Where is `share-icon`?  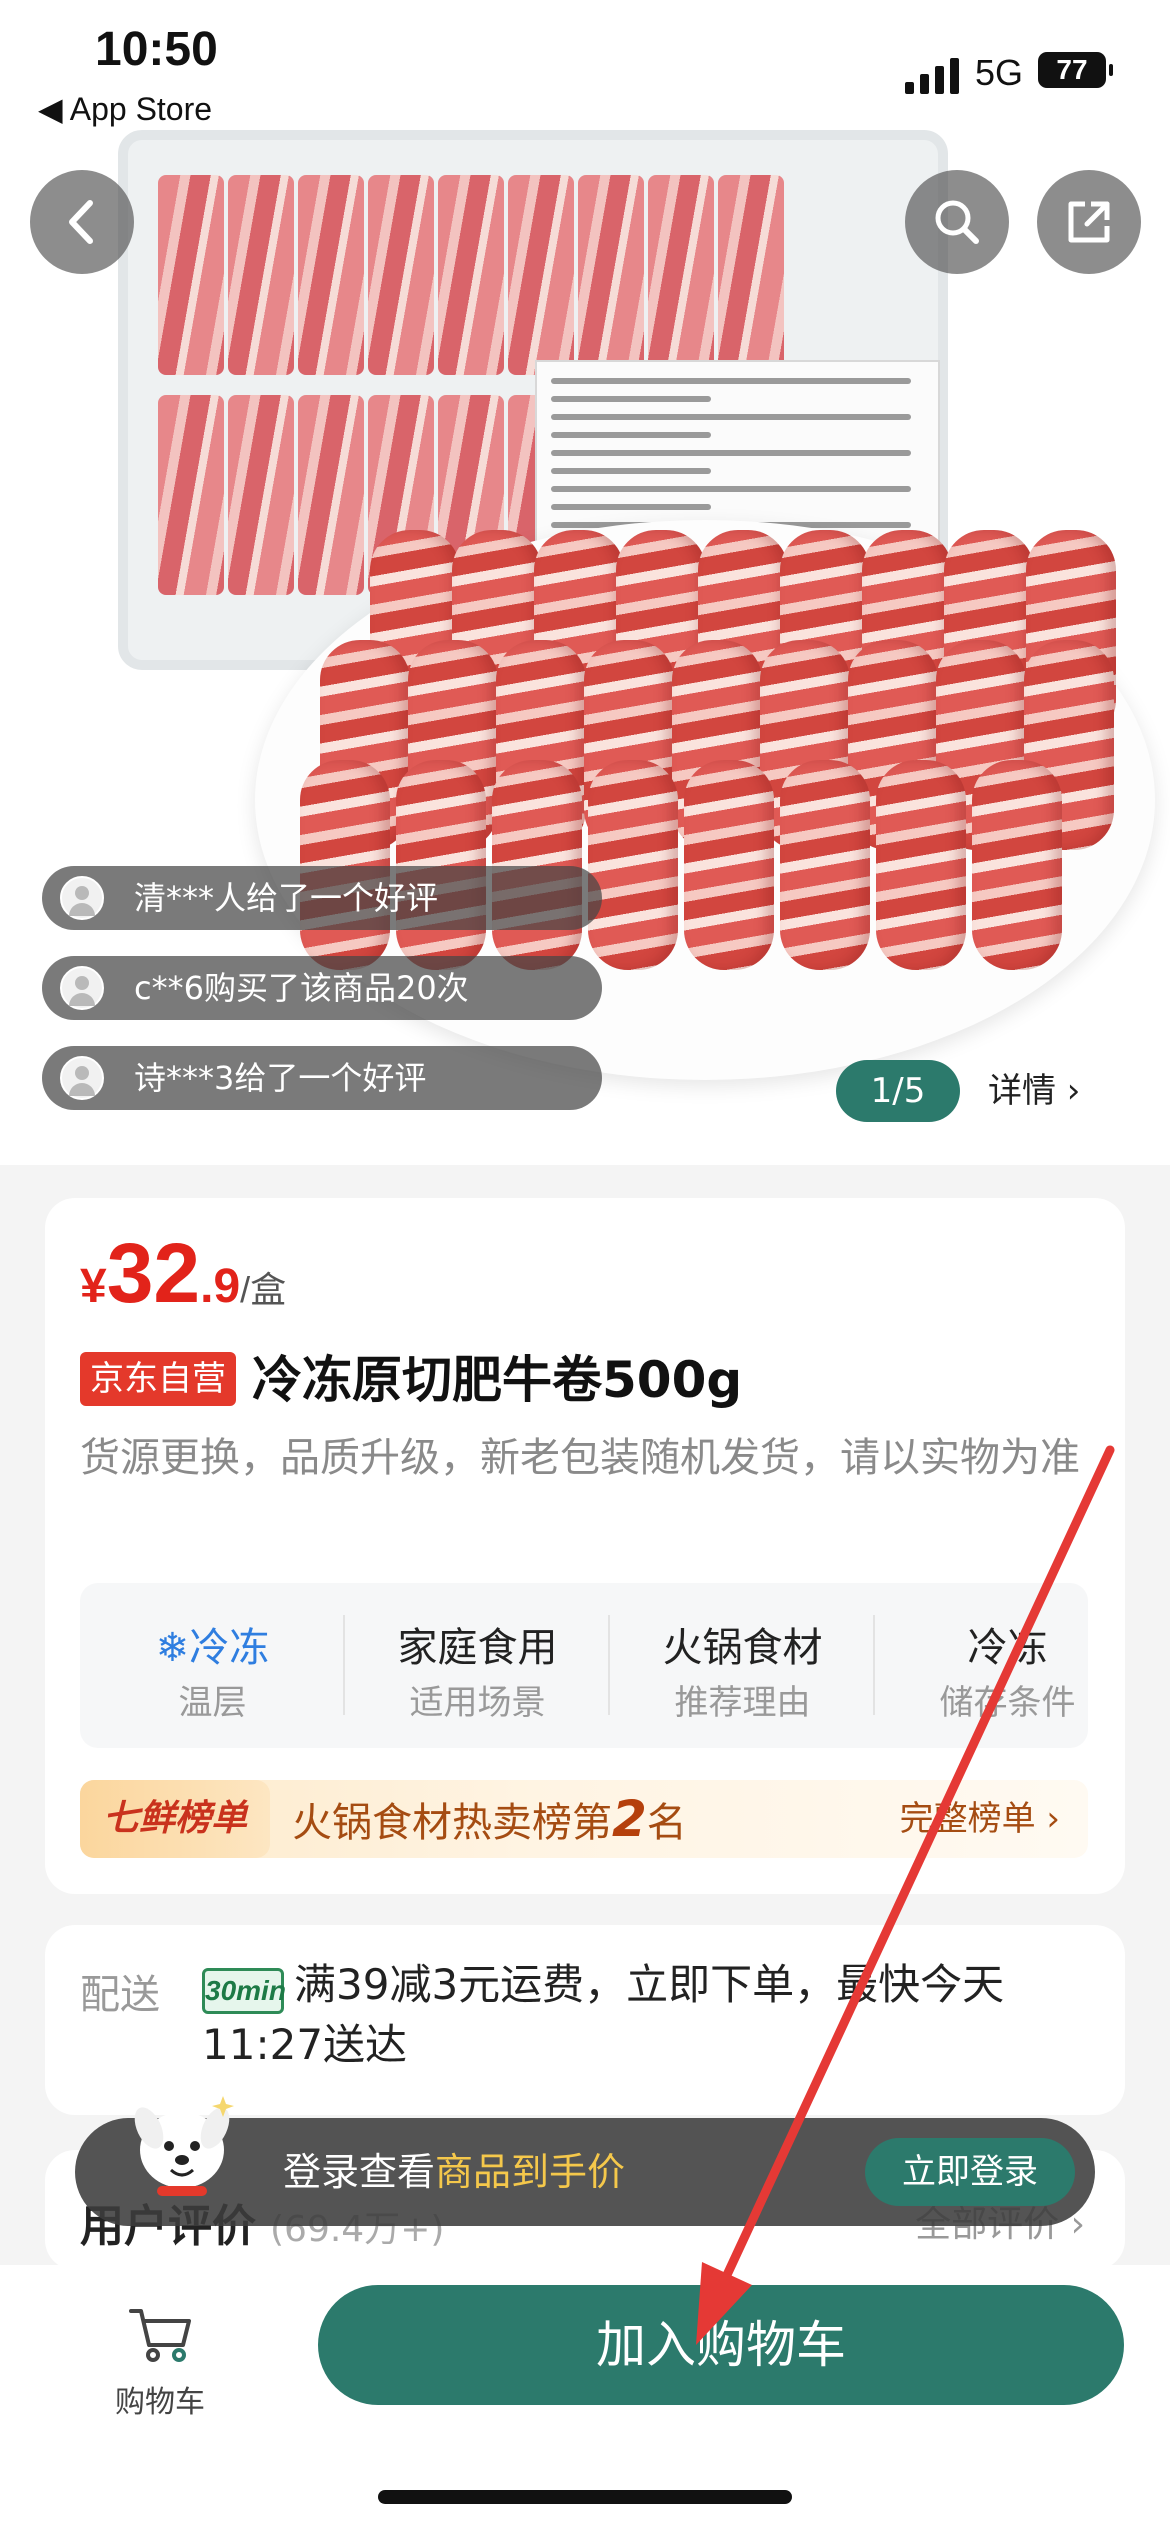
share-icon is located at coordinates (1089, 222).